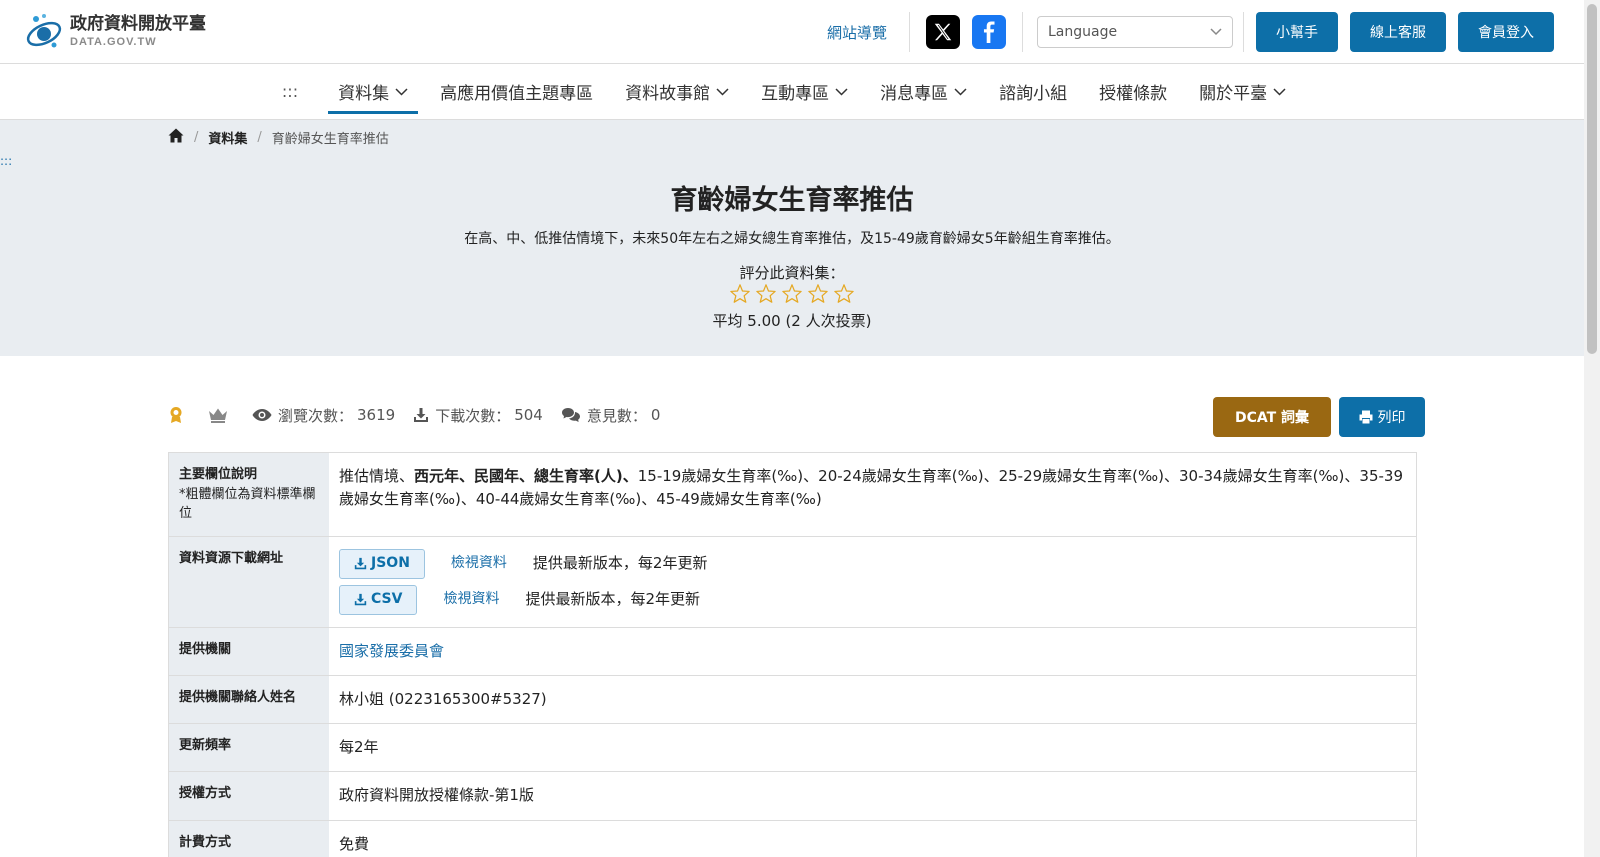  I want to click on print-label: 列印, so click(1391, 418).